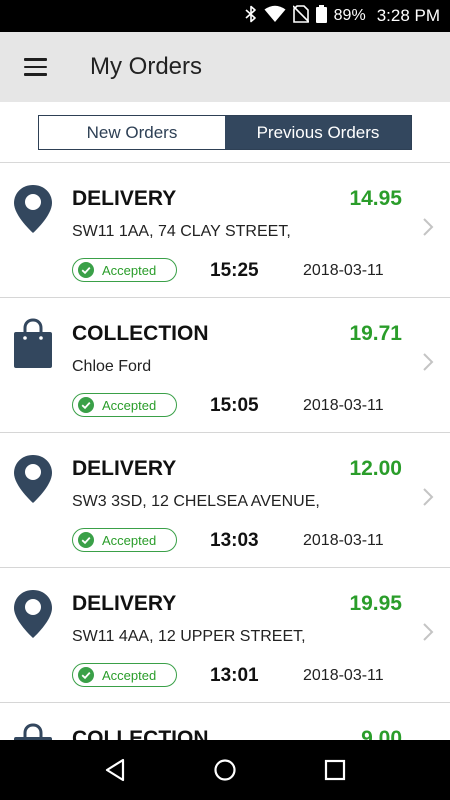 The height and width of the screenshot is (800, 450). I want to click on tab-new-orders: New Orders, so click(132, 132).